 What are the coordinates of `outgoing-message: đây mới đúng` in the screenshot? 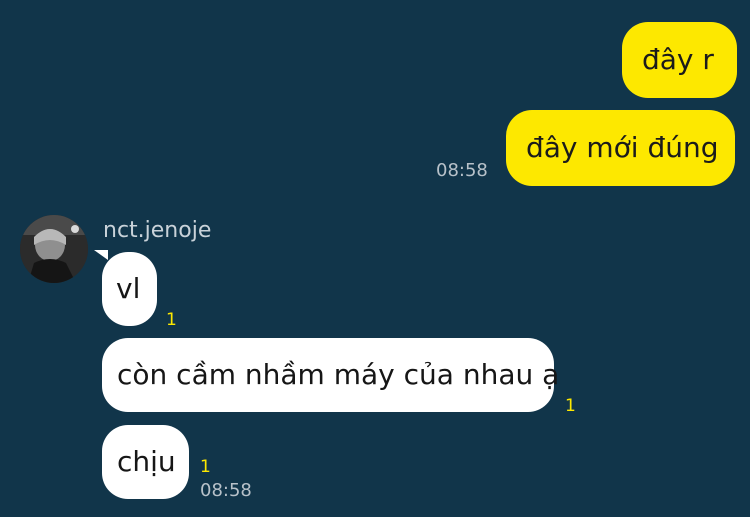 It's located at (620, 148).